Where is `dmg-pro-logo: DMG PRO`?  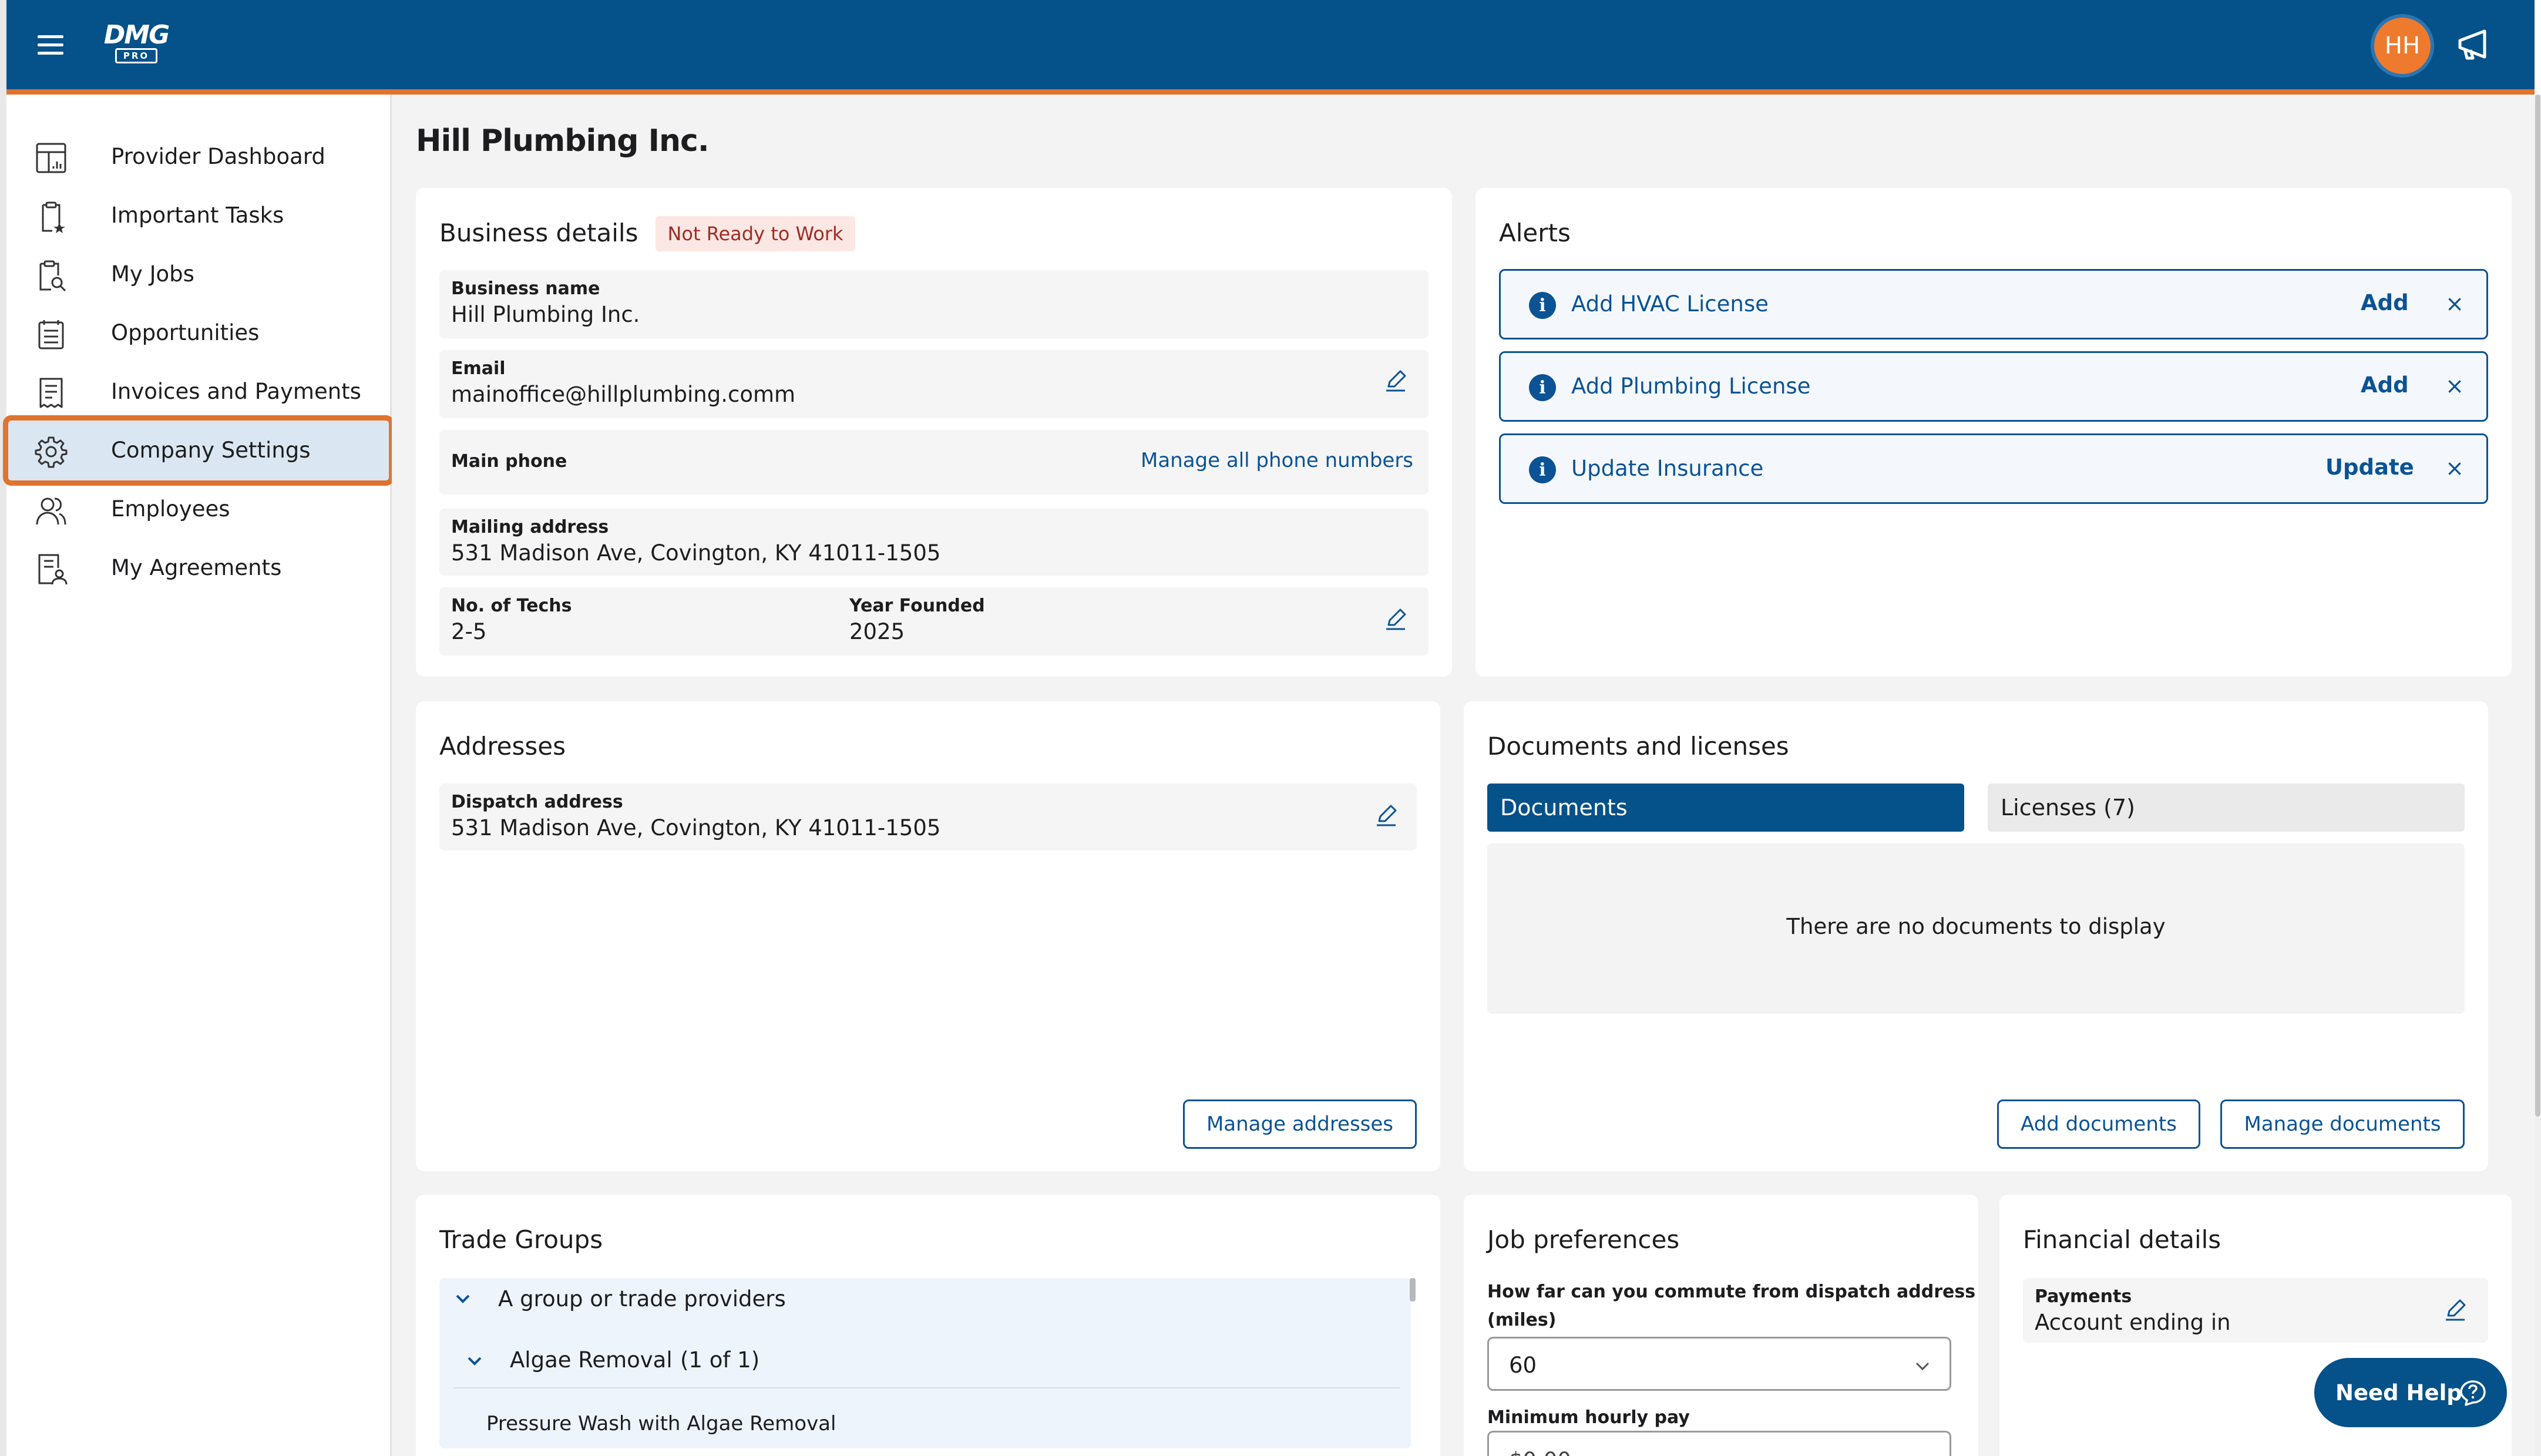
dmg-pro-logo: DMG PRO is located at coordinates (136, 42).